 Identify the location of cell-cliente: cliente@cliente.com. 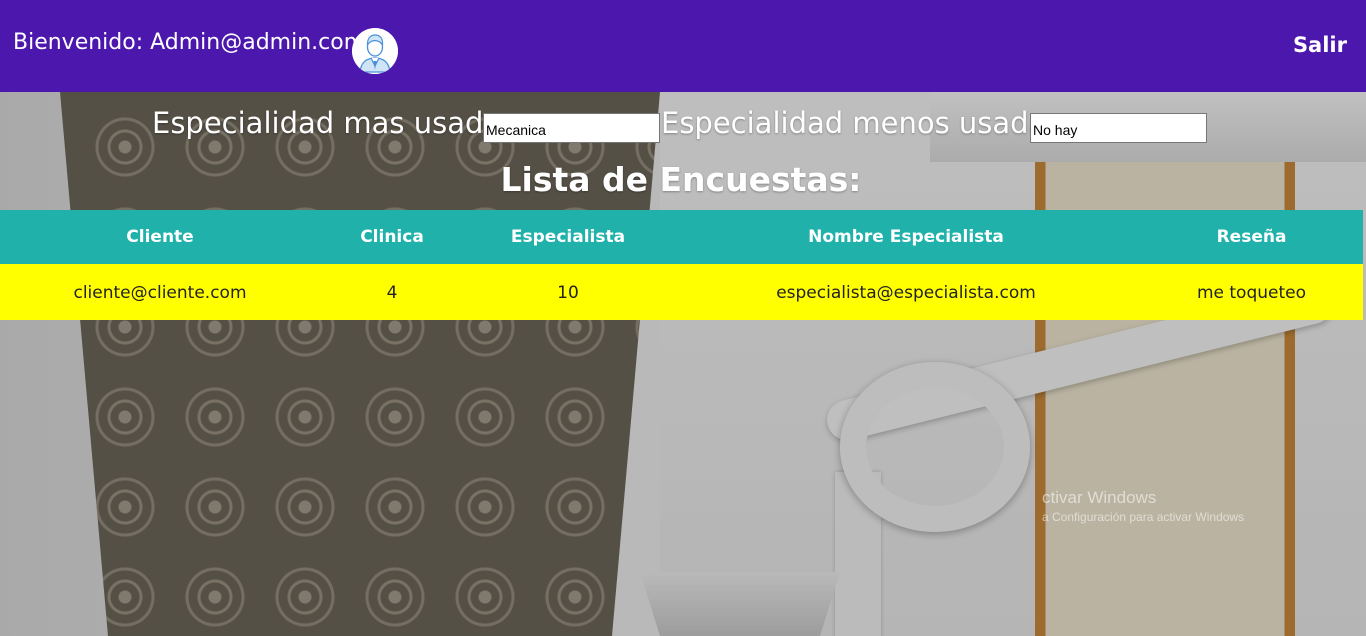
(160, 293).